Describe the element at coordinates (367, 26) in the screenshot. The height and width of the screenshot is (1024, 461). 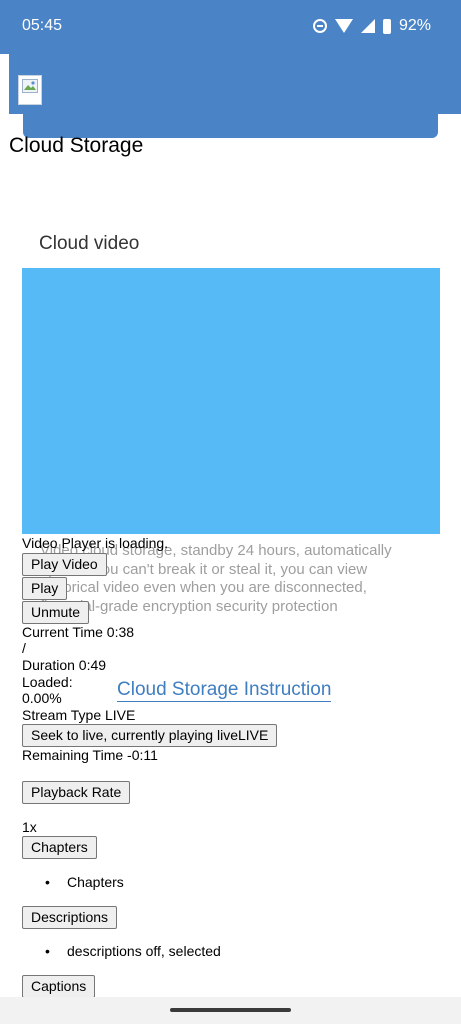
I see `signal-icon` at that location.